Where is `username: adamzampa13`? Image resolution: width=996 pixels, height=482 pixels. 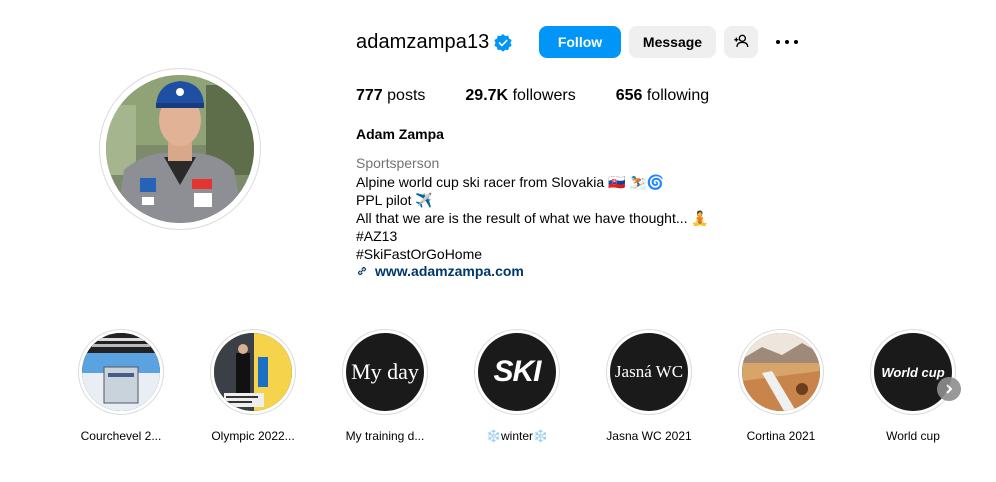
username: adamzampa13 is located at coordinates (423, 42).